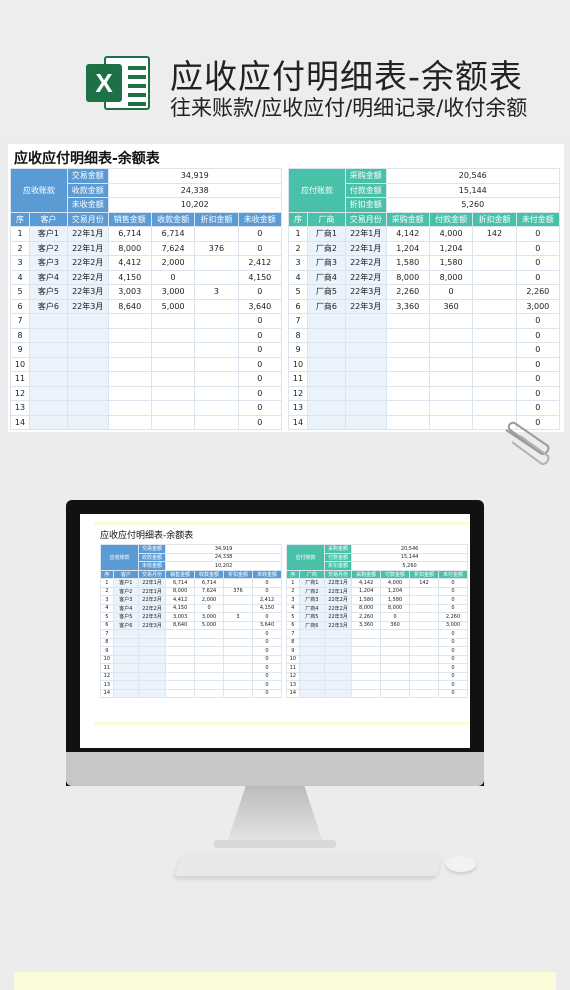  Describe the element at coordinates (451, 248) in the screenshot. I see `payable-cell: 1,204` at that location.